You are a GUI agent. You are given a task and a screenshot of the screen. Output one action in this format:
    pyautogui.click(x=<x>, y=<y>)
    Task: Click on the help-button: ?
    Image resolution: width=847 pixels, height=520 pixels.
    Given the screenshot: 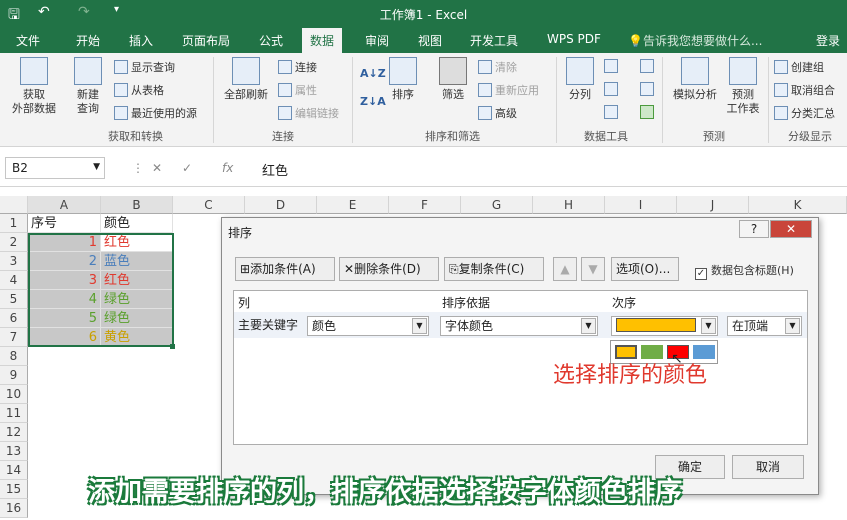 What is the action you would take?
    pyautogui.click(x=754, y=229)
    